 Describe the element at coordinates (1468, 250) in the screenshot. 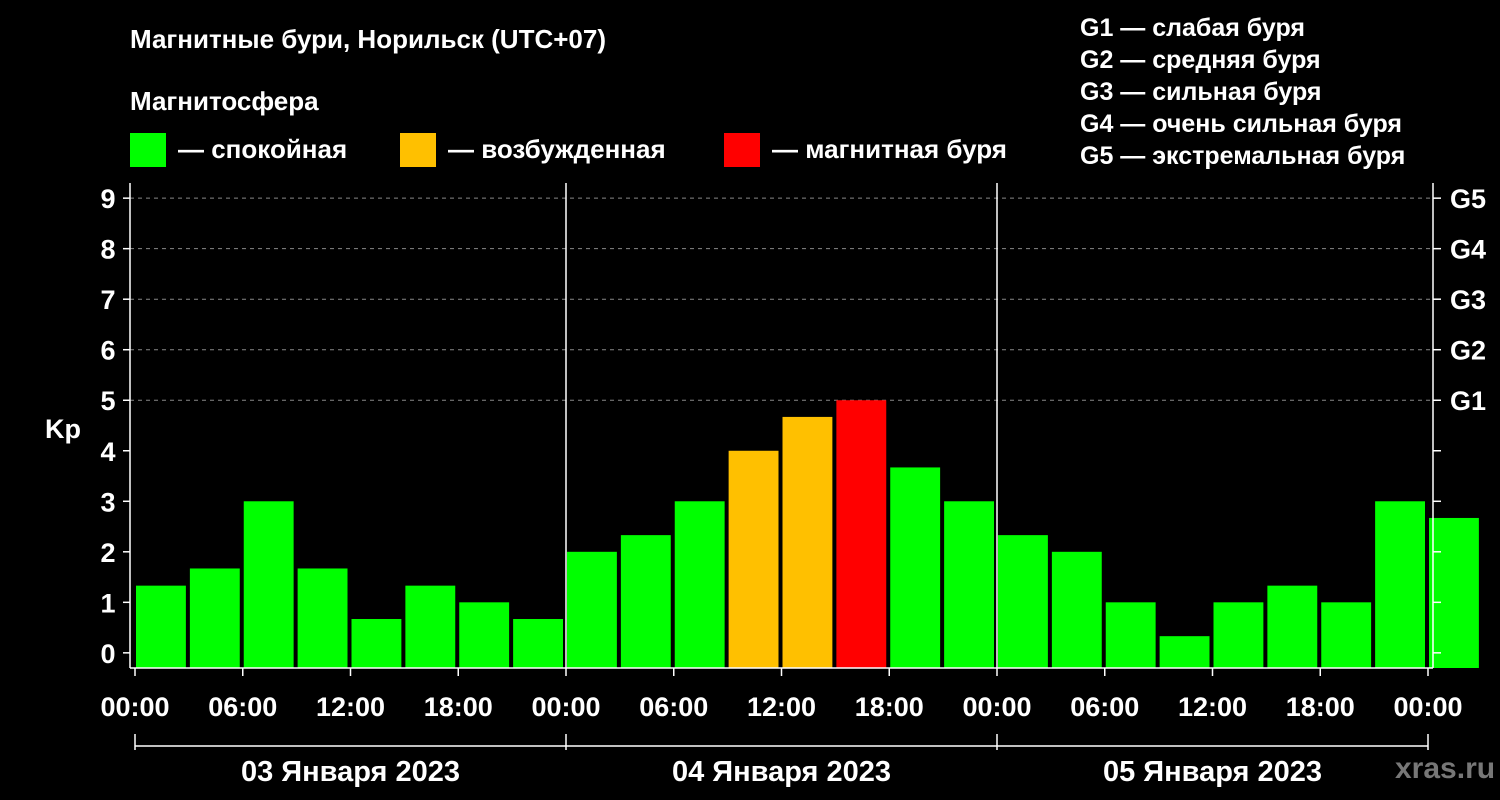

I see `g-tick-label: G4` at that location.